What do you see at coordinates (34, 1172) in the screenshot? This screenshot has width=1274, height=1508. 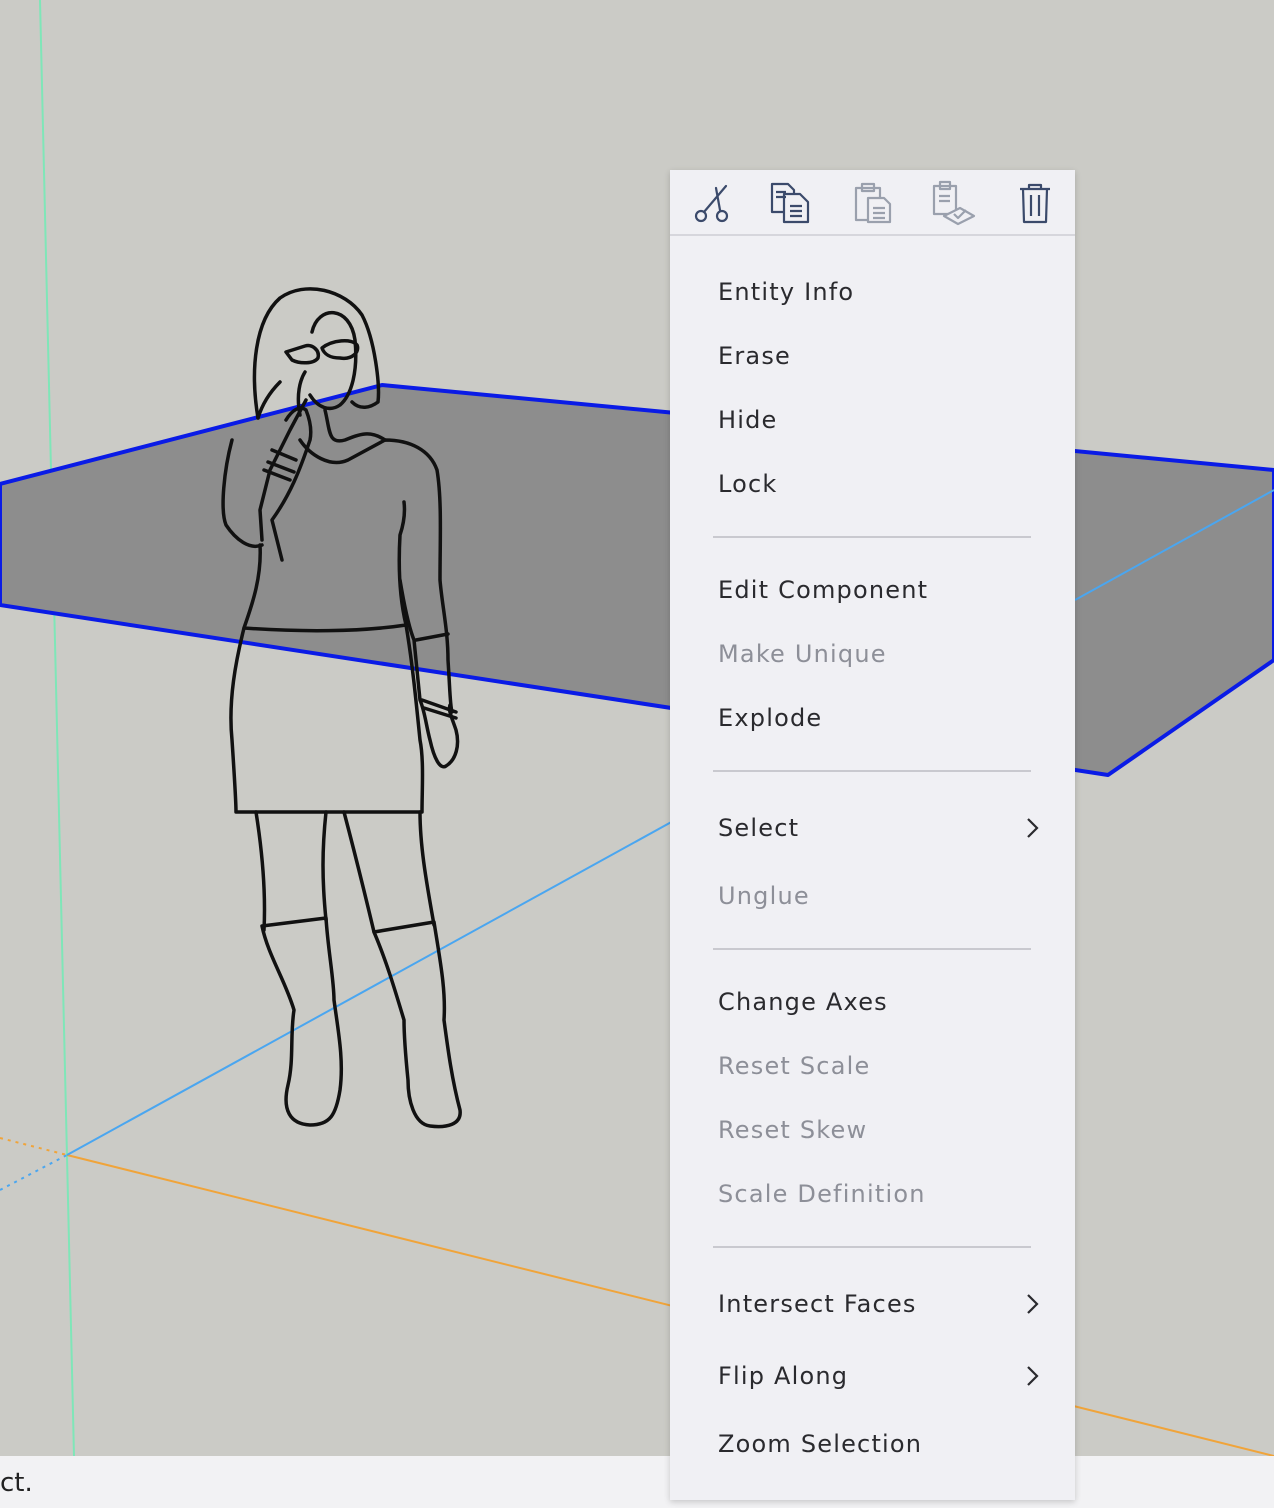 I see `blue-axis-negative` at bounding box center [34, 1172].